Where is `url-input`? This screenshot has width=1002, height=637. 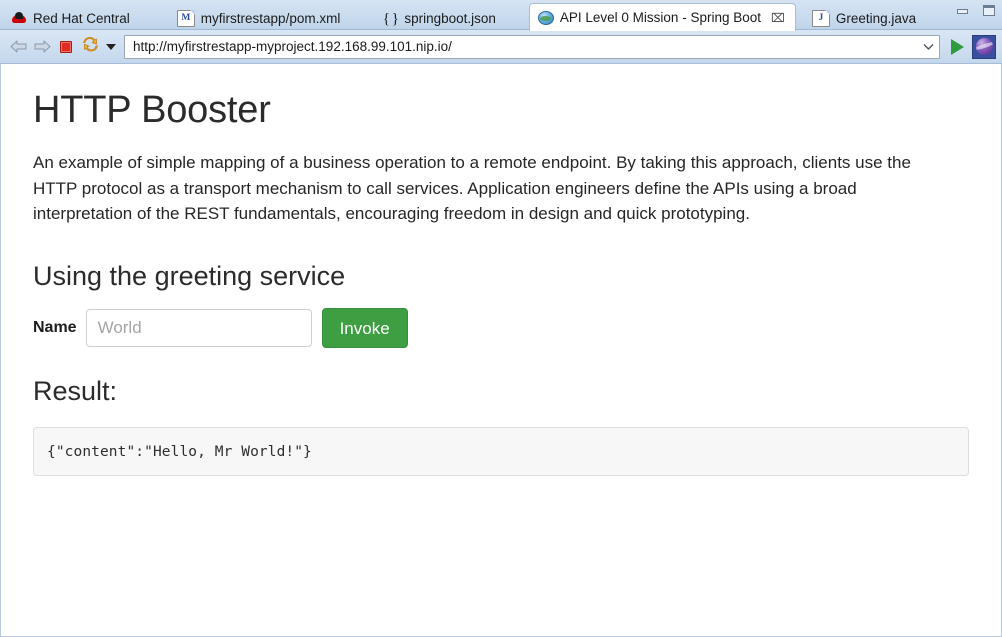
url-input is located at coordinates (521, 46).